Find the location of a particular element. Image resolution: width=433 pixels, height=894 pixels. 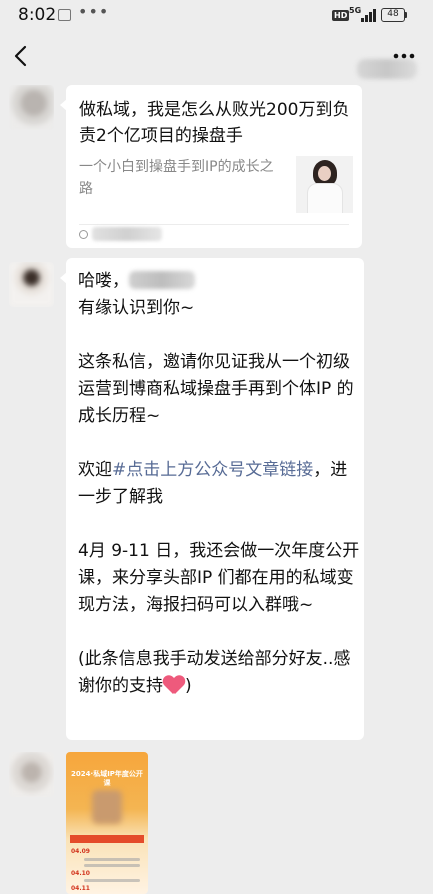

message-paragraph: 这条私信，邀请你见证我从一个初级运营到博商私域操盘手再到个体IP 的成长历程~ is located at coordinates (216, 389).